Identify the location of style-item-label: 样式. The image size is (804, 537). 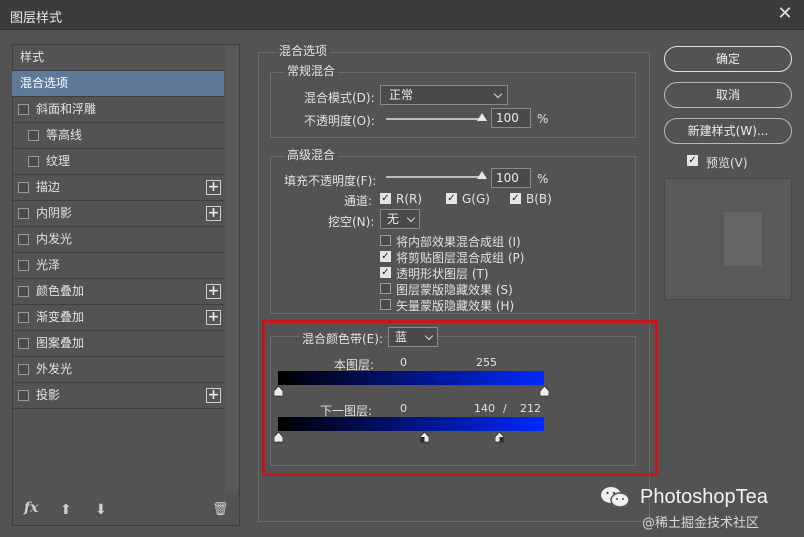
(32, 57).